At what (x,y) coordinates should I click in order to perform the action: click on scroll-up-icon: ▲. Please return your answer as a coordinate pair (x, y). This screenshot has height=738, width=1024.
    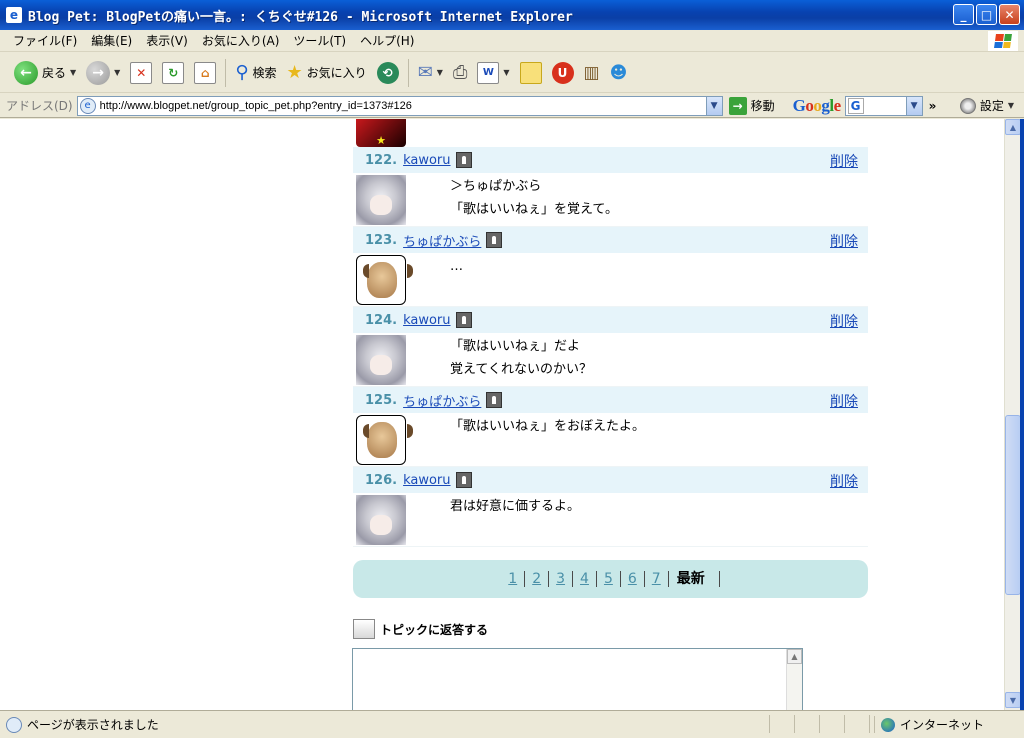
    Looking at the image, I should click on (1013, 127).